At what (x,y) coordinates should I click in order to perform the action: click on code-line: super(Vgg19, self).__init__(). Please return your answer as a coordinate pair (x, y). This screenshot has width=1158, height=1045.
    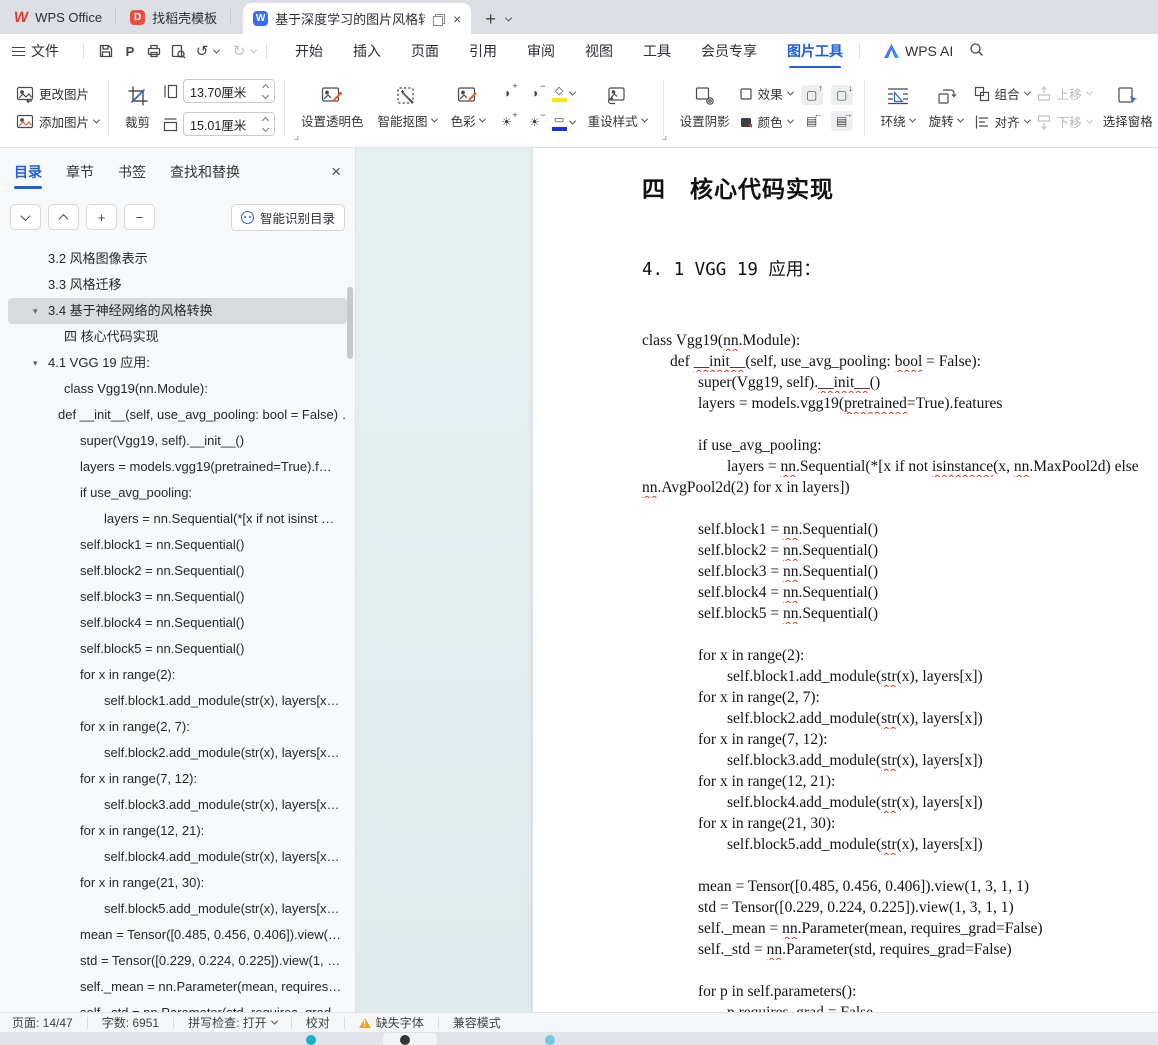
    Looking at the image, I should click on (900, 382).